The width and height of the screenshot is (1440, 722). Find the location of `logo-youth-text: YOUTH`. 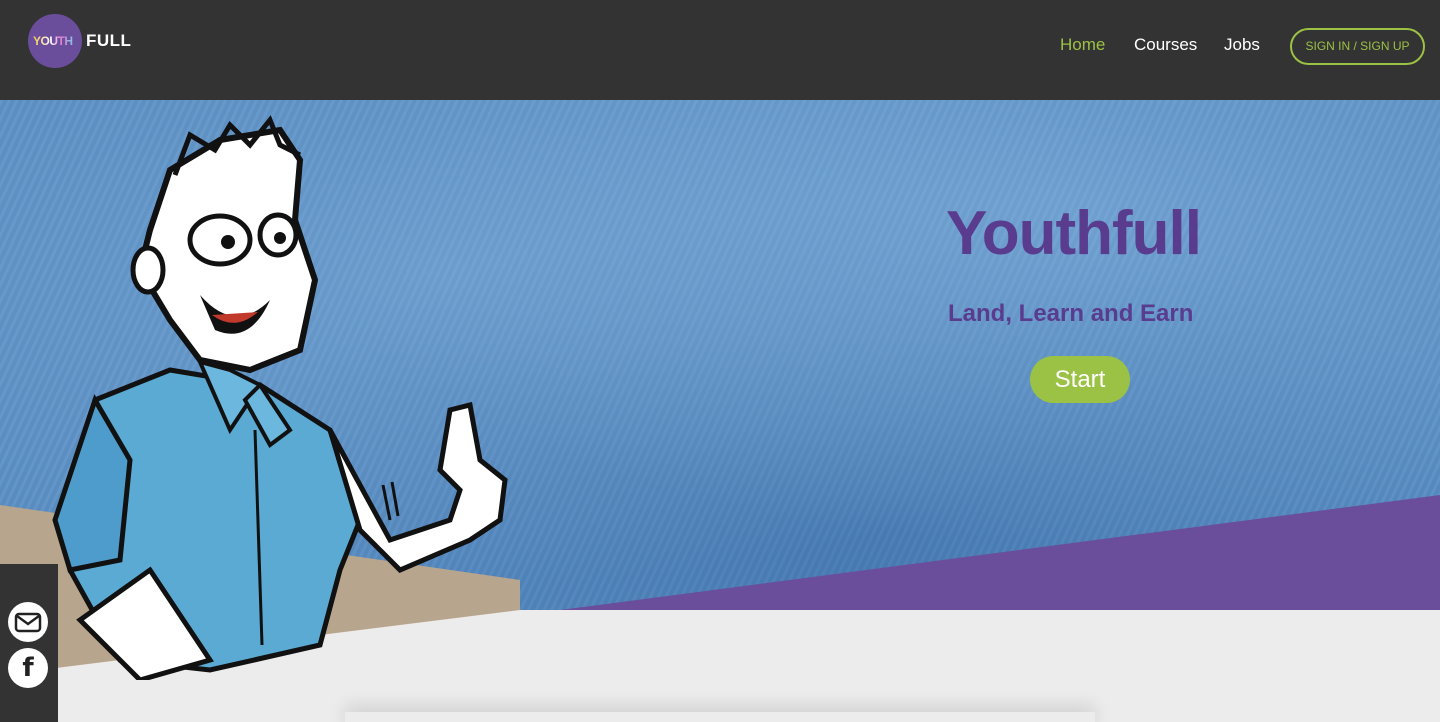

logo-youth-text: YOUTH is located at coordinates (53, 41).